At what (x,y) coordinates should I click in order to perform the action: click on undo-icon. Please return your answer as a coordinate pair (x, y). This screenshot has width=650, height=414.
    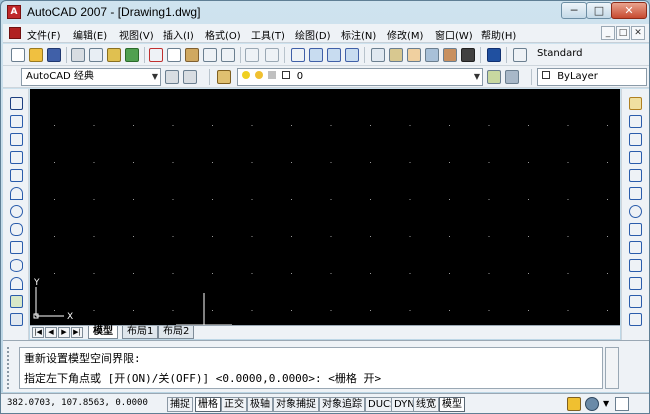
    Looking at the image, I should click on (252, 55).